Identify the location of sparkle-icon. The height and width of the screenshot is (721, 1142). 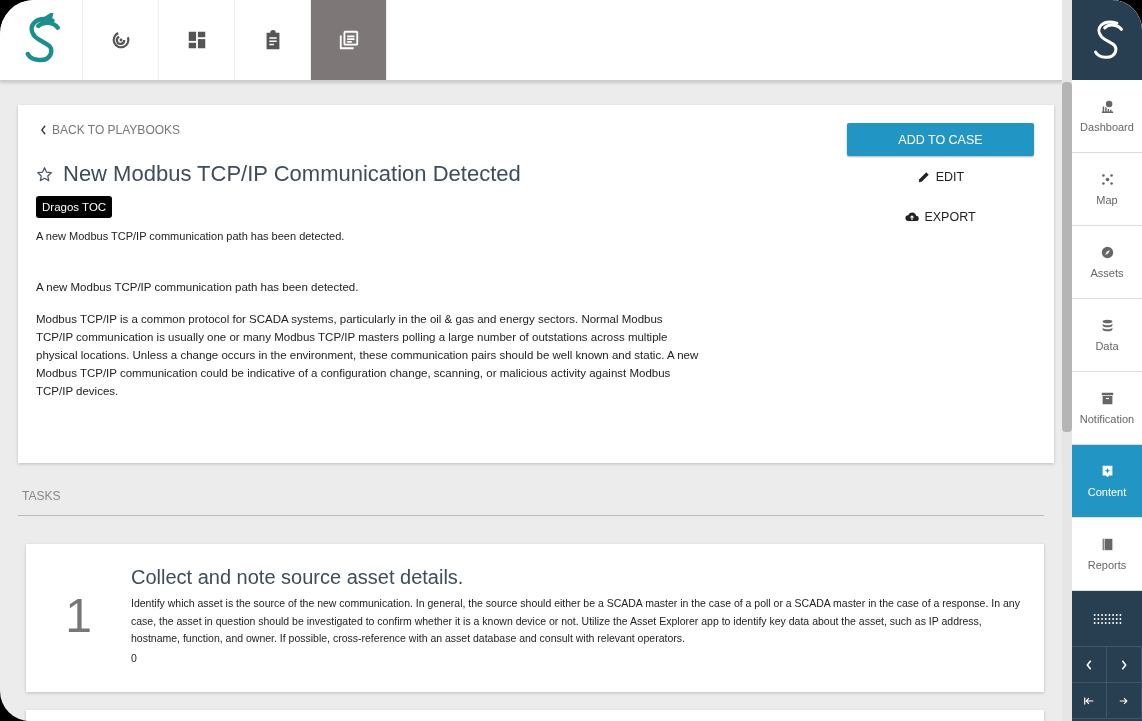
(1107, 471).